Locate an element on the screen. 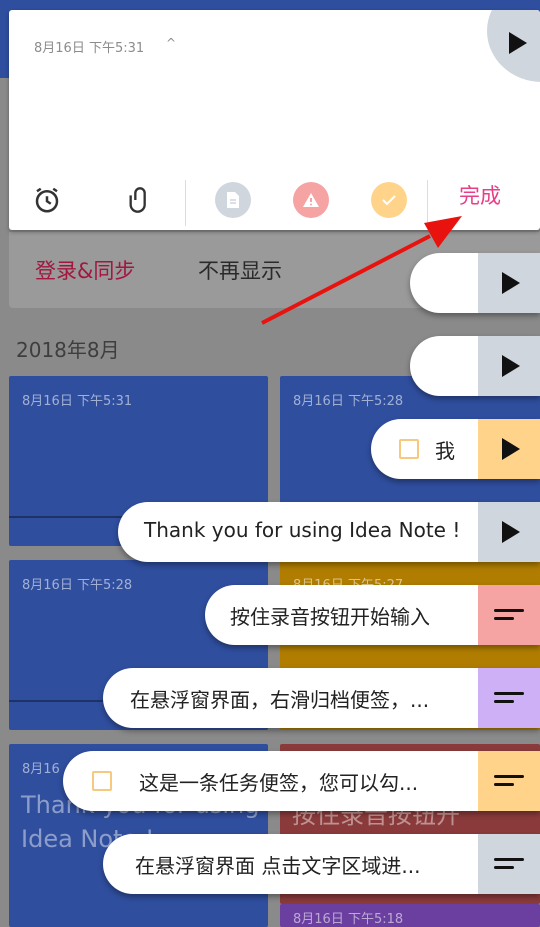 The width and height of the screenshot is (540, 927). warning-icon is located at coordinates (311, 200).